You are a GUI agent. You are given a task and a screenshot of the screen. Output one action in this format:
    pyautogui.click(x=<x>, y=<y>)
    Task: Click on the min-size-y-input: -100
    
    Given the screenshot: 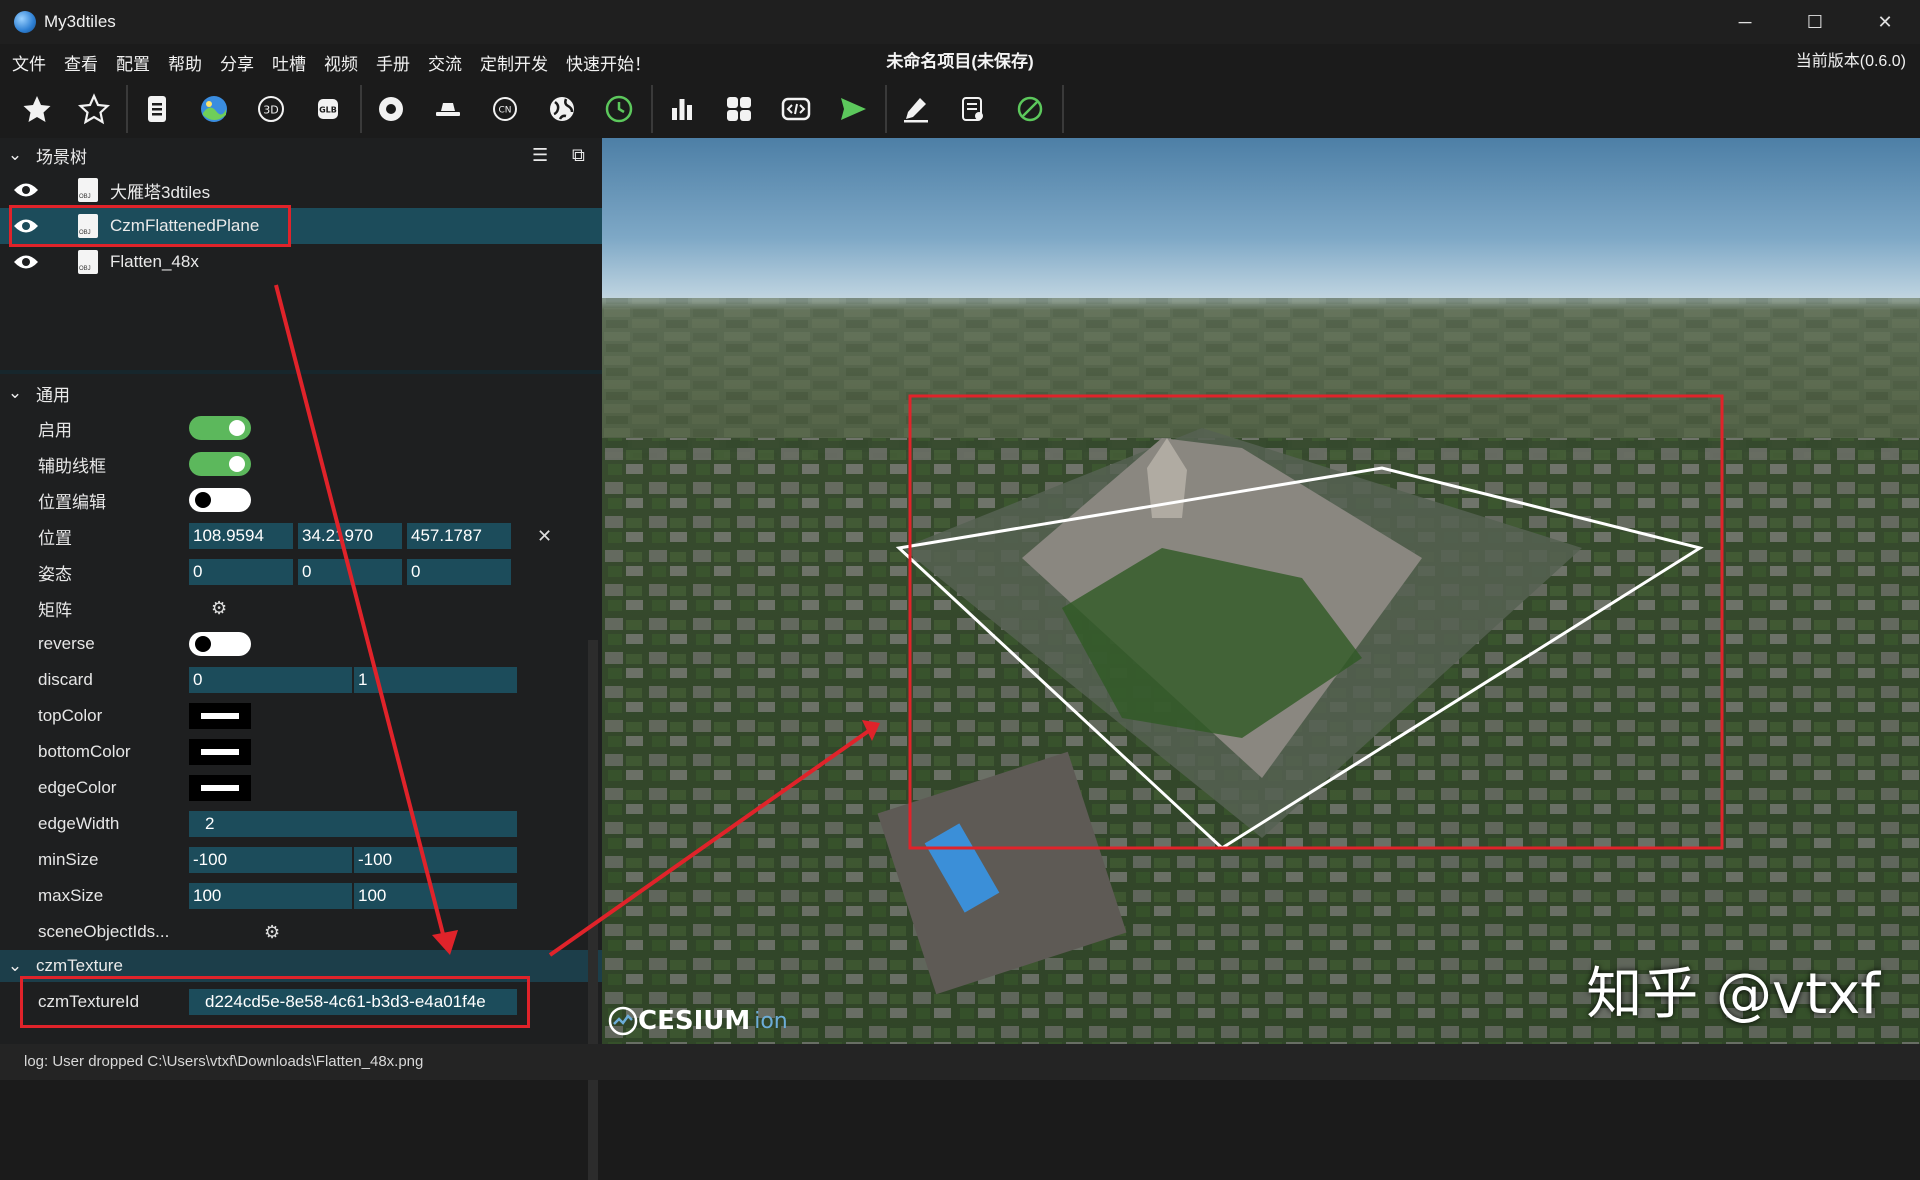 What is the action you would take?
    pyautogui.click(x=435, y=860)
    